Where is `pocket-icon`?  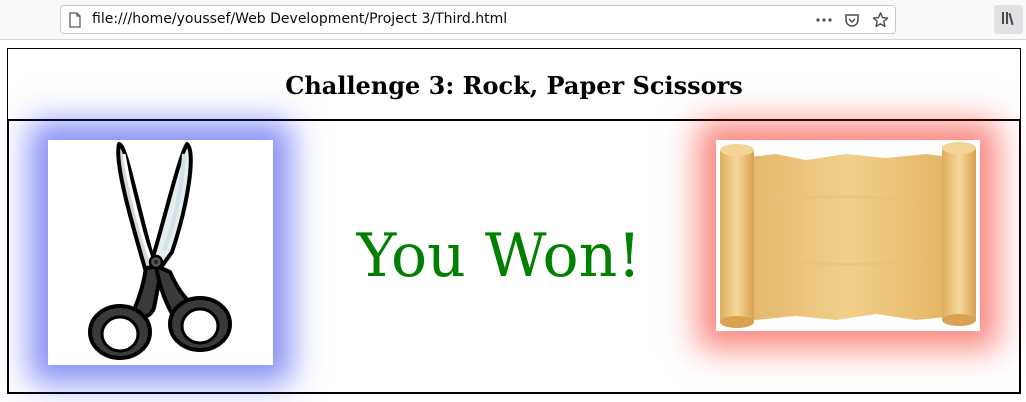 pocket-icon is located at coordinates (852, 20).